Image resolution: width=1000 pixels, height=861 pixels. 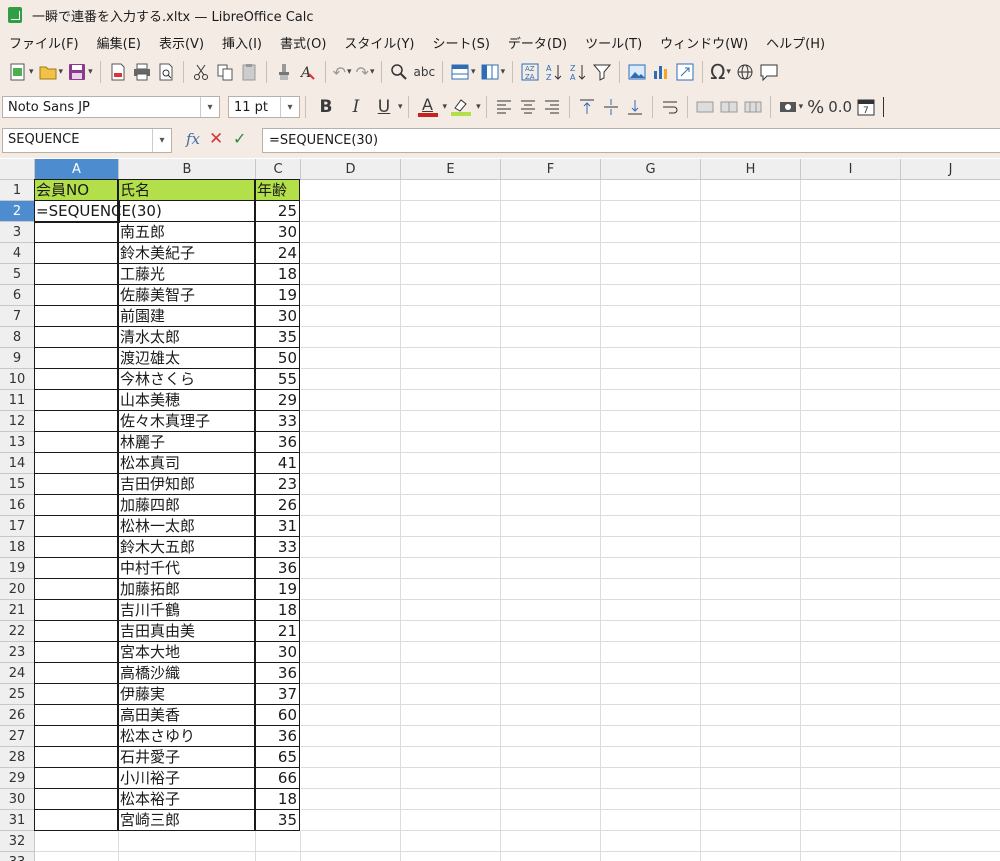 What do you see at coordinates (379, 42) in the screenshot?
I see `menu-styles: スタイル(Y)` at bounding box center [379, 42].